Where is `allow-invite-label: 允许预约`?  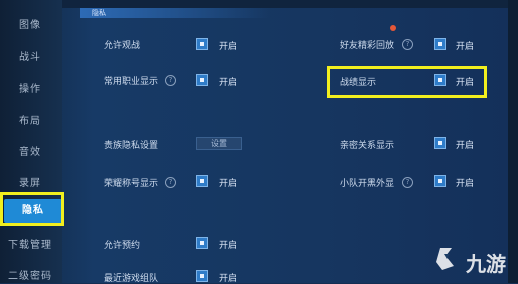
allow-invite-label: 允许预约 is located at coordinates (122, 246).